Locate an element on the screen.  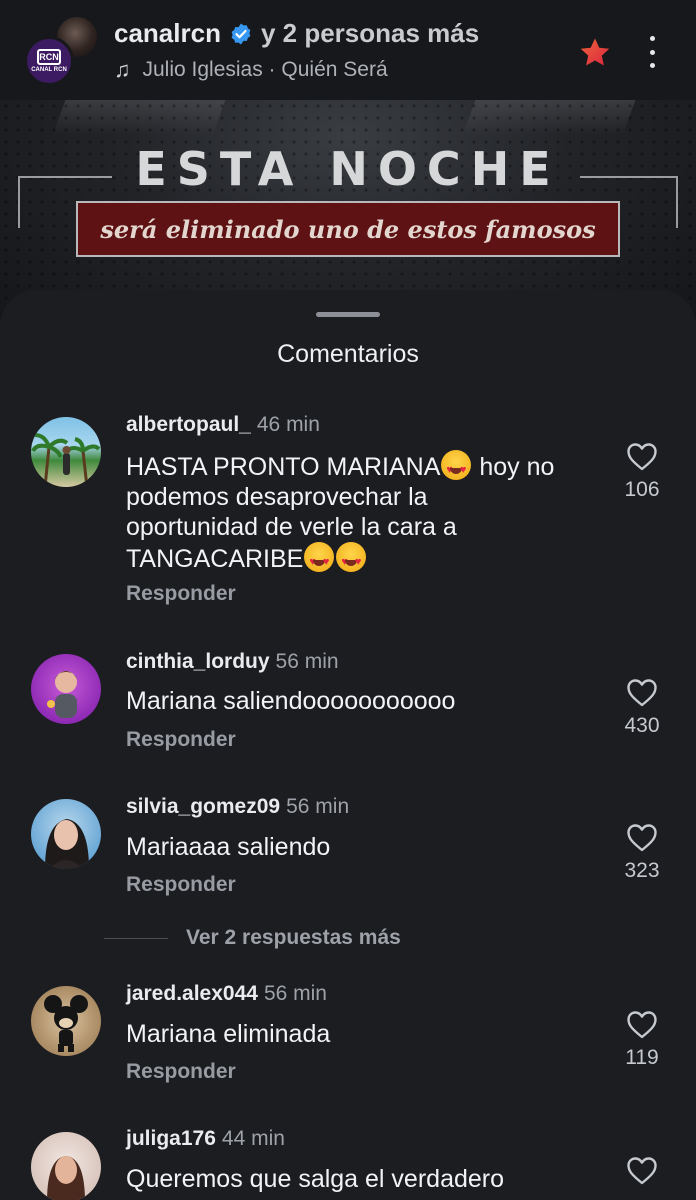
comment-time: 46 min is located at coordinates (288, 424).